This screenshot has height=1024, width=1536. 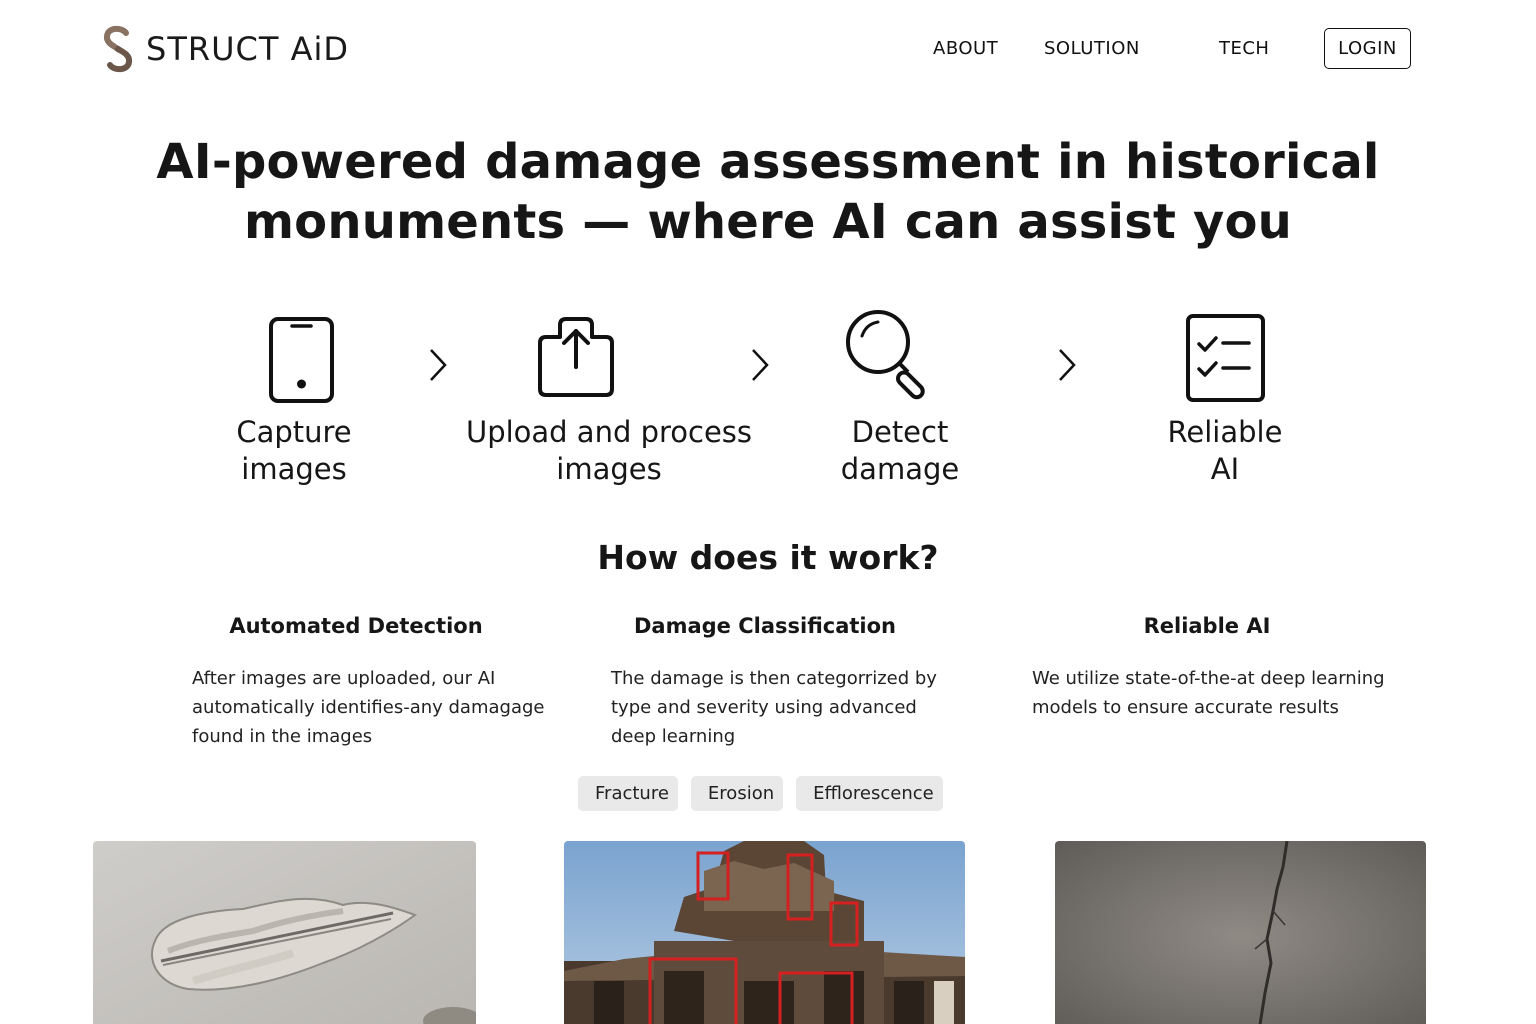 What do you see at coordinates (965, 48) in the screenshot?
I see `nav-about: ABOUT` at bounding box center [965, 48].